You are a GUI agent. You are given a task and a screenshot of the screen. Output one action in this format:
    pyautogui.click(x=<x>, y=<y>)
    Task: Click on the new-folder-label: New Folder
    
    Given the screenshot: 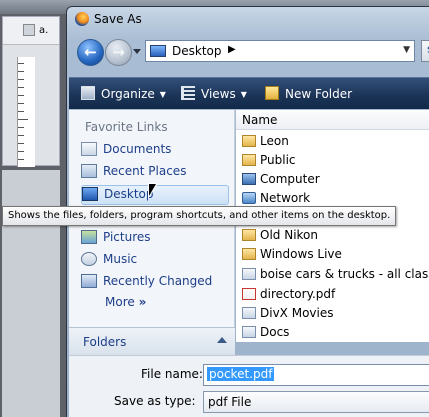 What is the action you would take?
    pyautogui.click(x=319, y=94)
    